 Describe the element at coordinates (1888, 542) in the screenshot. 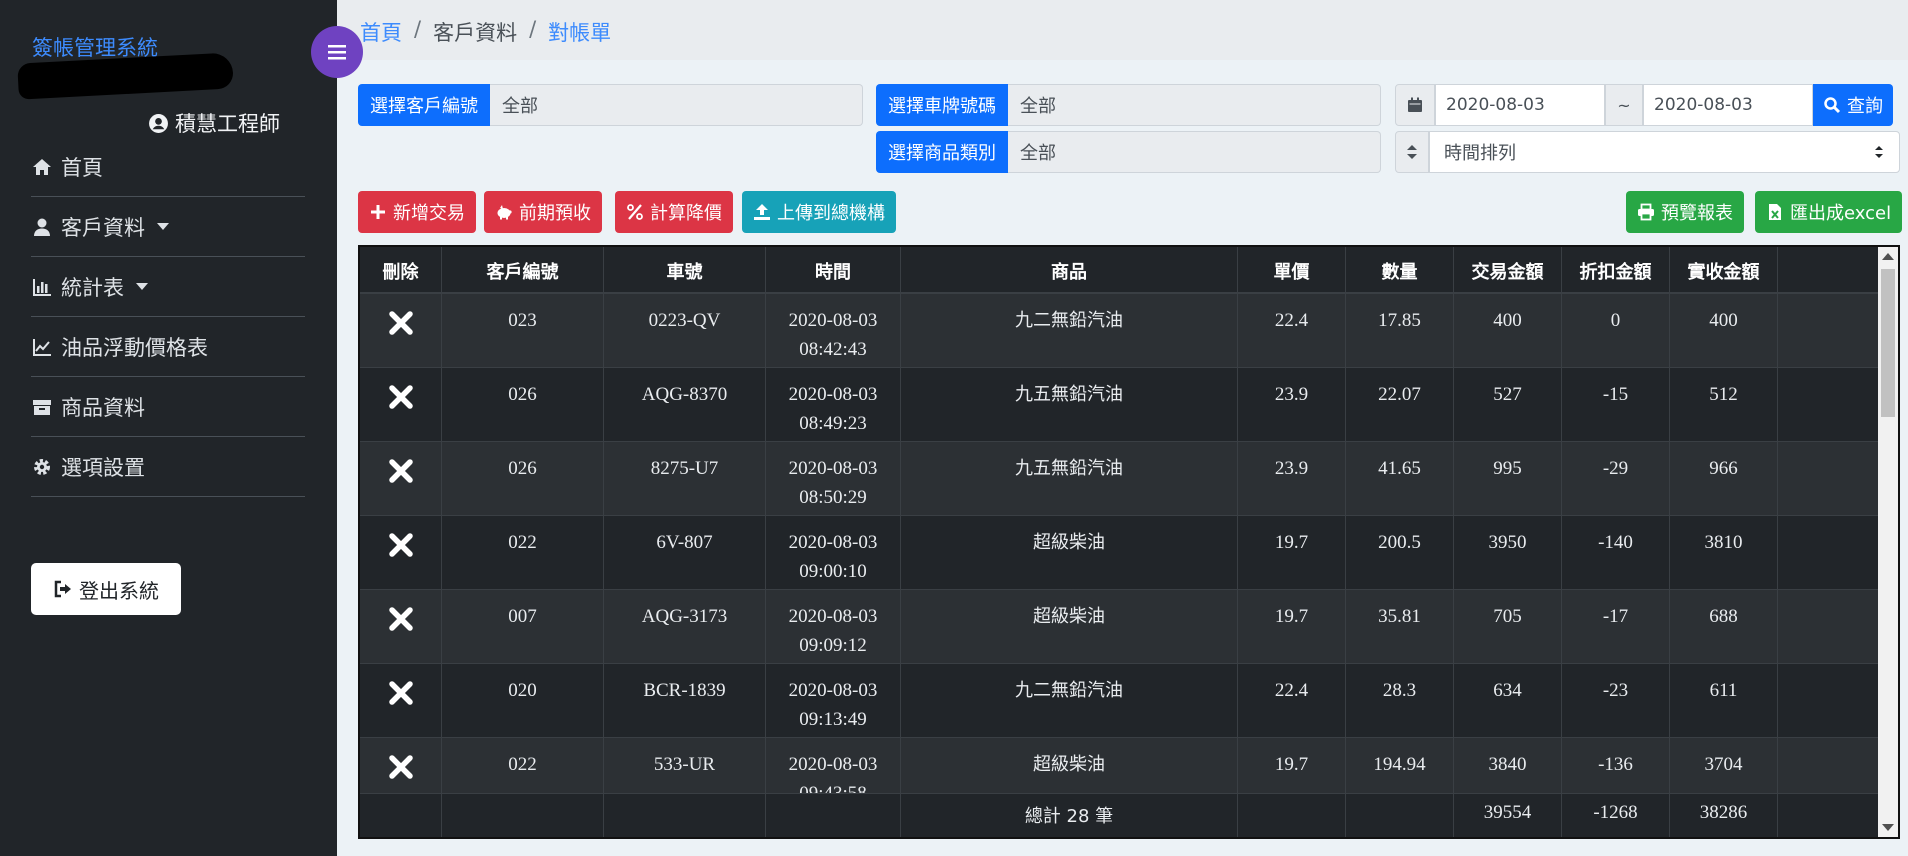

I see `table-scrollbar` at that location.